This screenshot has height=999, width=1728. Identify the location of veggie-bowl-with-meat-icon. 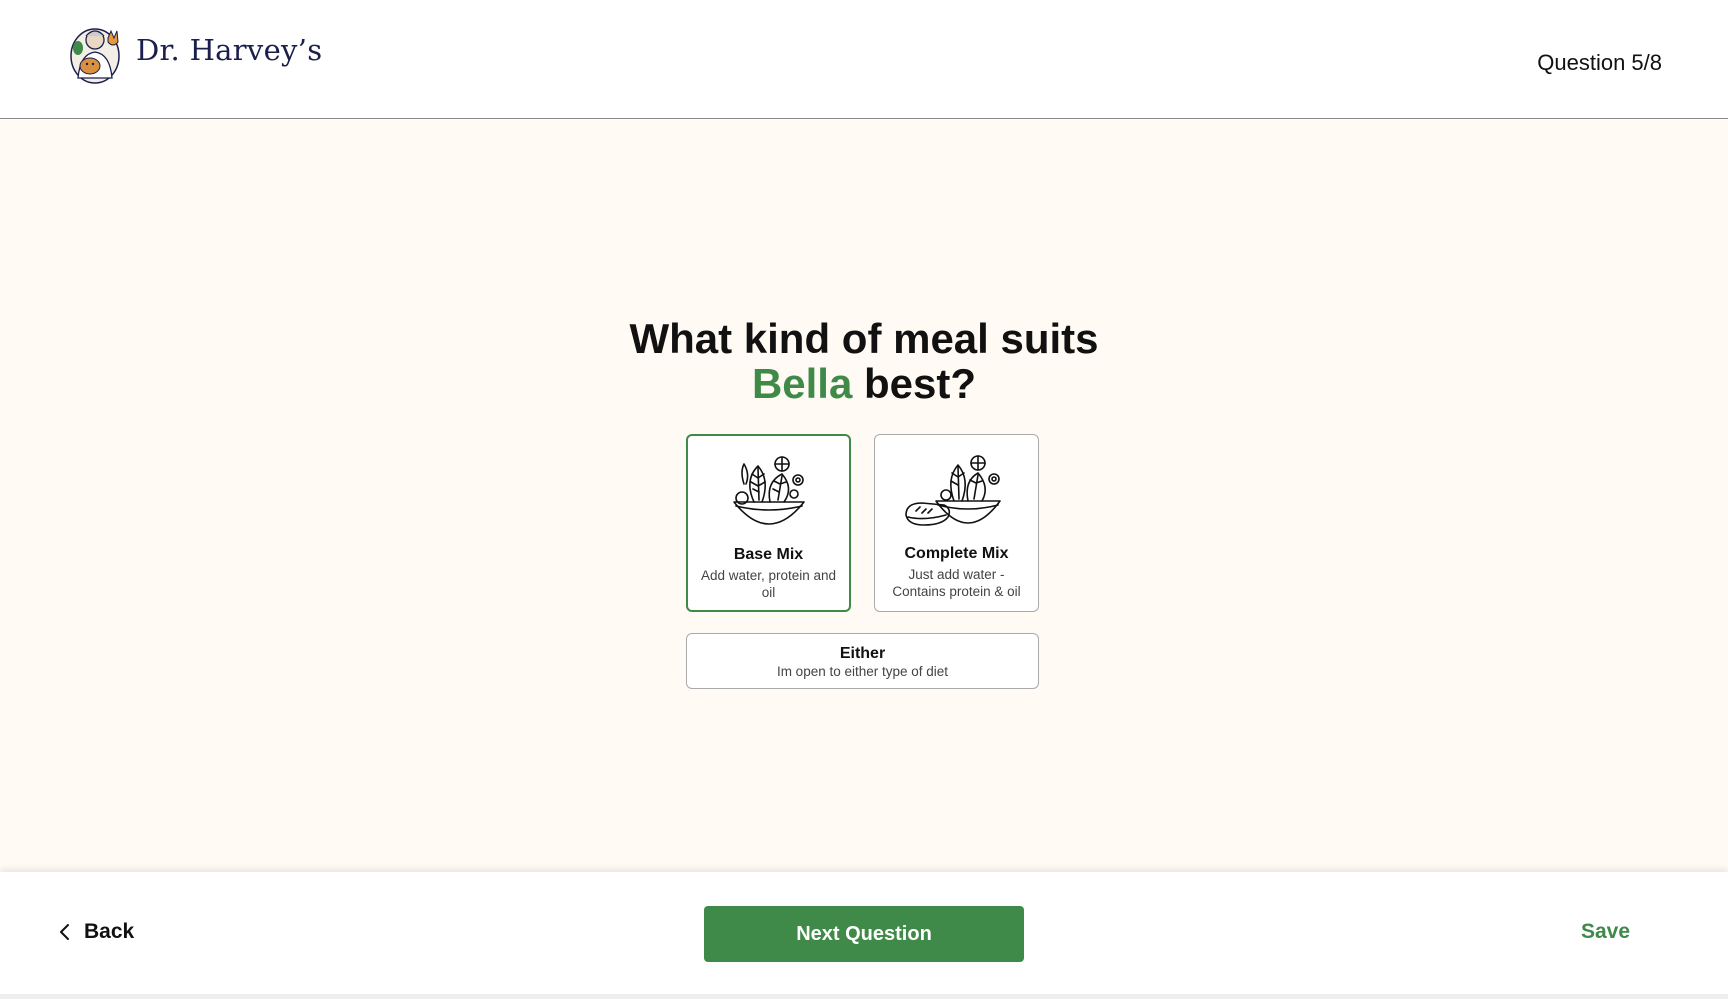
(952, 490).